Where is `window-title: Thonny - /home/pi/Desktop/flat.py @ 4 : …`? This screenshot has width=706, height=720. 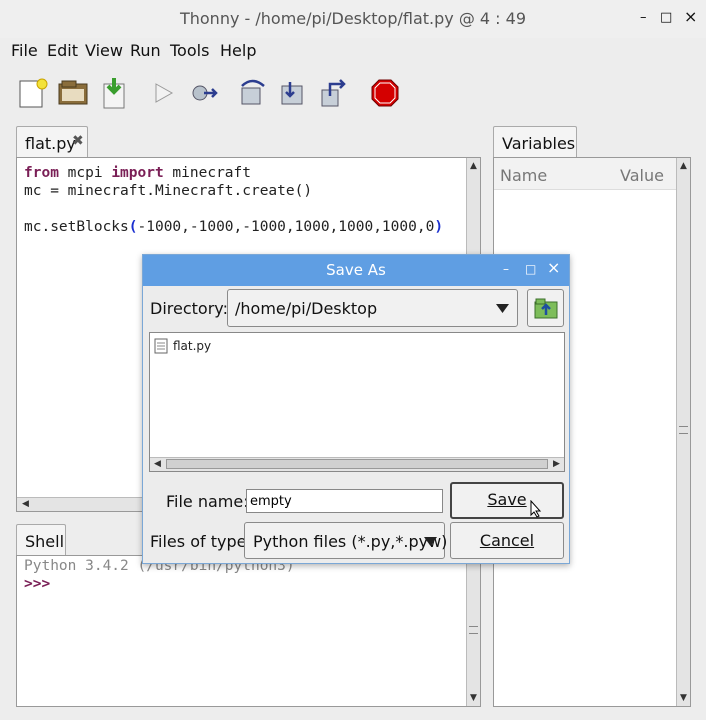
window-title: Thonny - /home/pi/Desktop/flat.py @ 4 : … is located at coordinates (353, 18).